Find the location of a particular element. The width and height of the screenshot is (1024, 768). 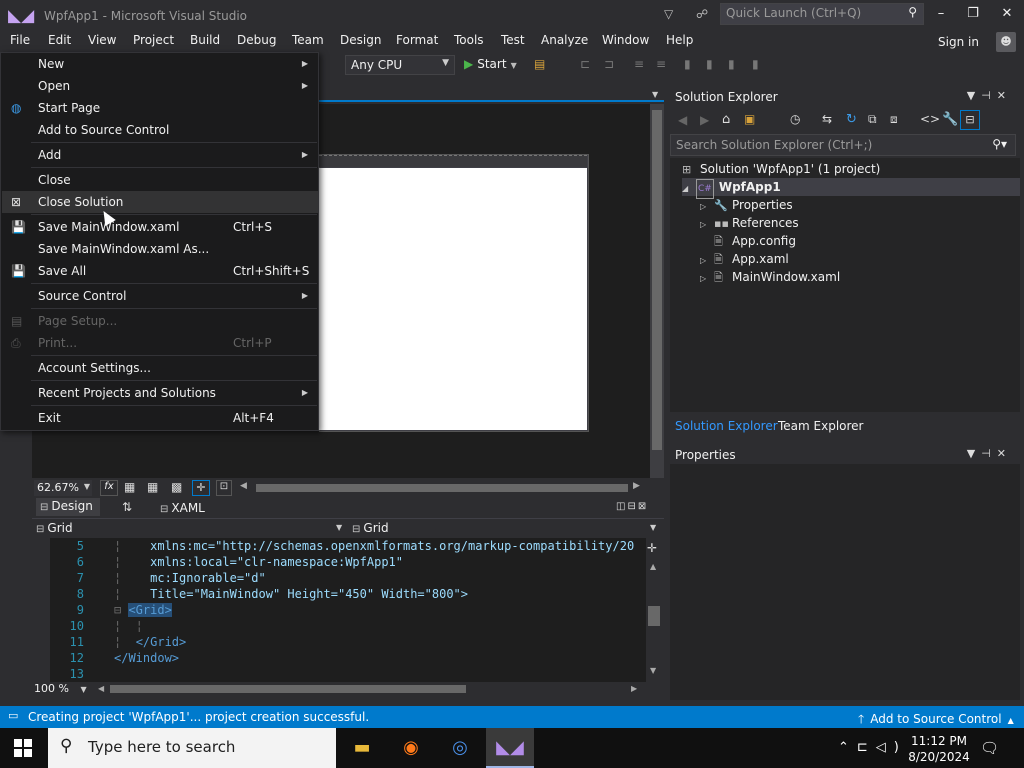

forward-icon: ▶ is located at coordinates (704, 120).